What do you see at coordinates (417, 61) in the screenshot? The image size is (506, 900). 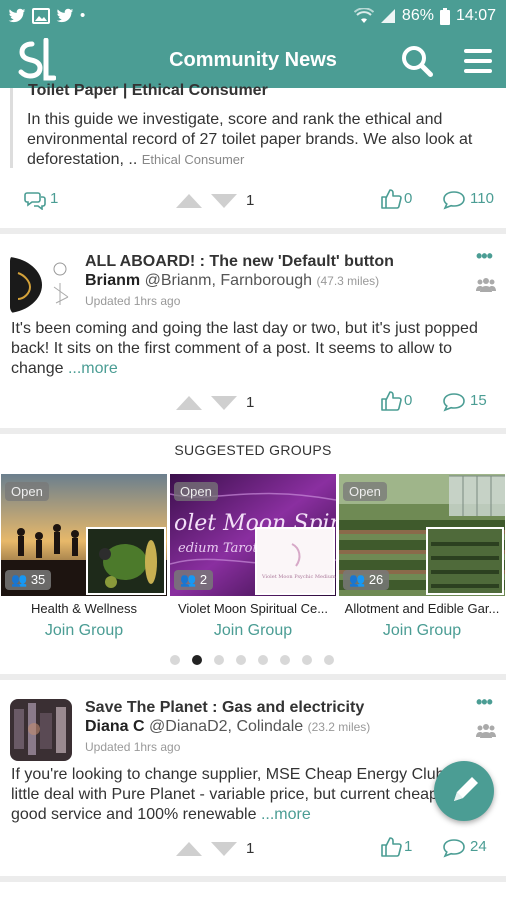 I see `search-icon` at bounding box center [417, 61].